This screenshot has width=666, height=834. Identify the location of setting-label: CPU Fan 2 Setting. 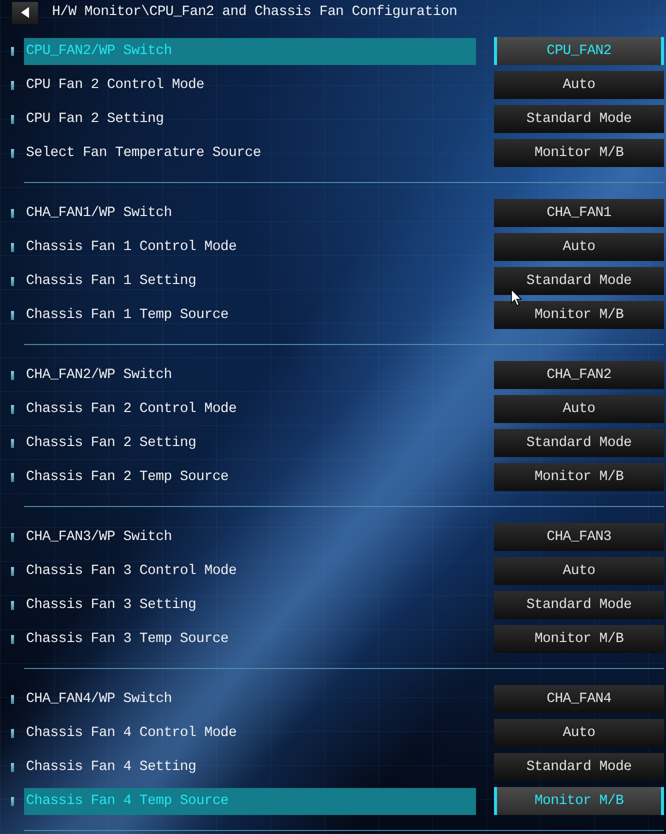
(250, 119).